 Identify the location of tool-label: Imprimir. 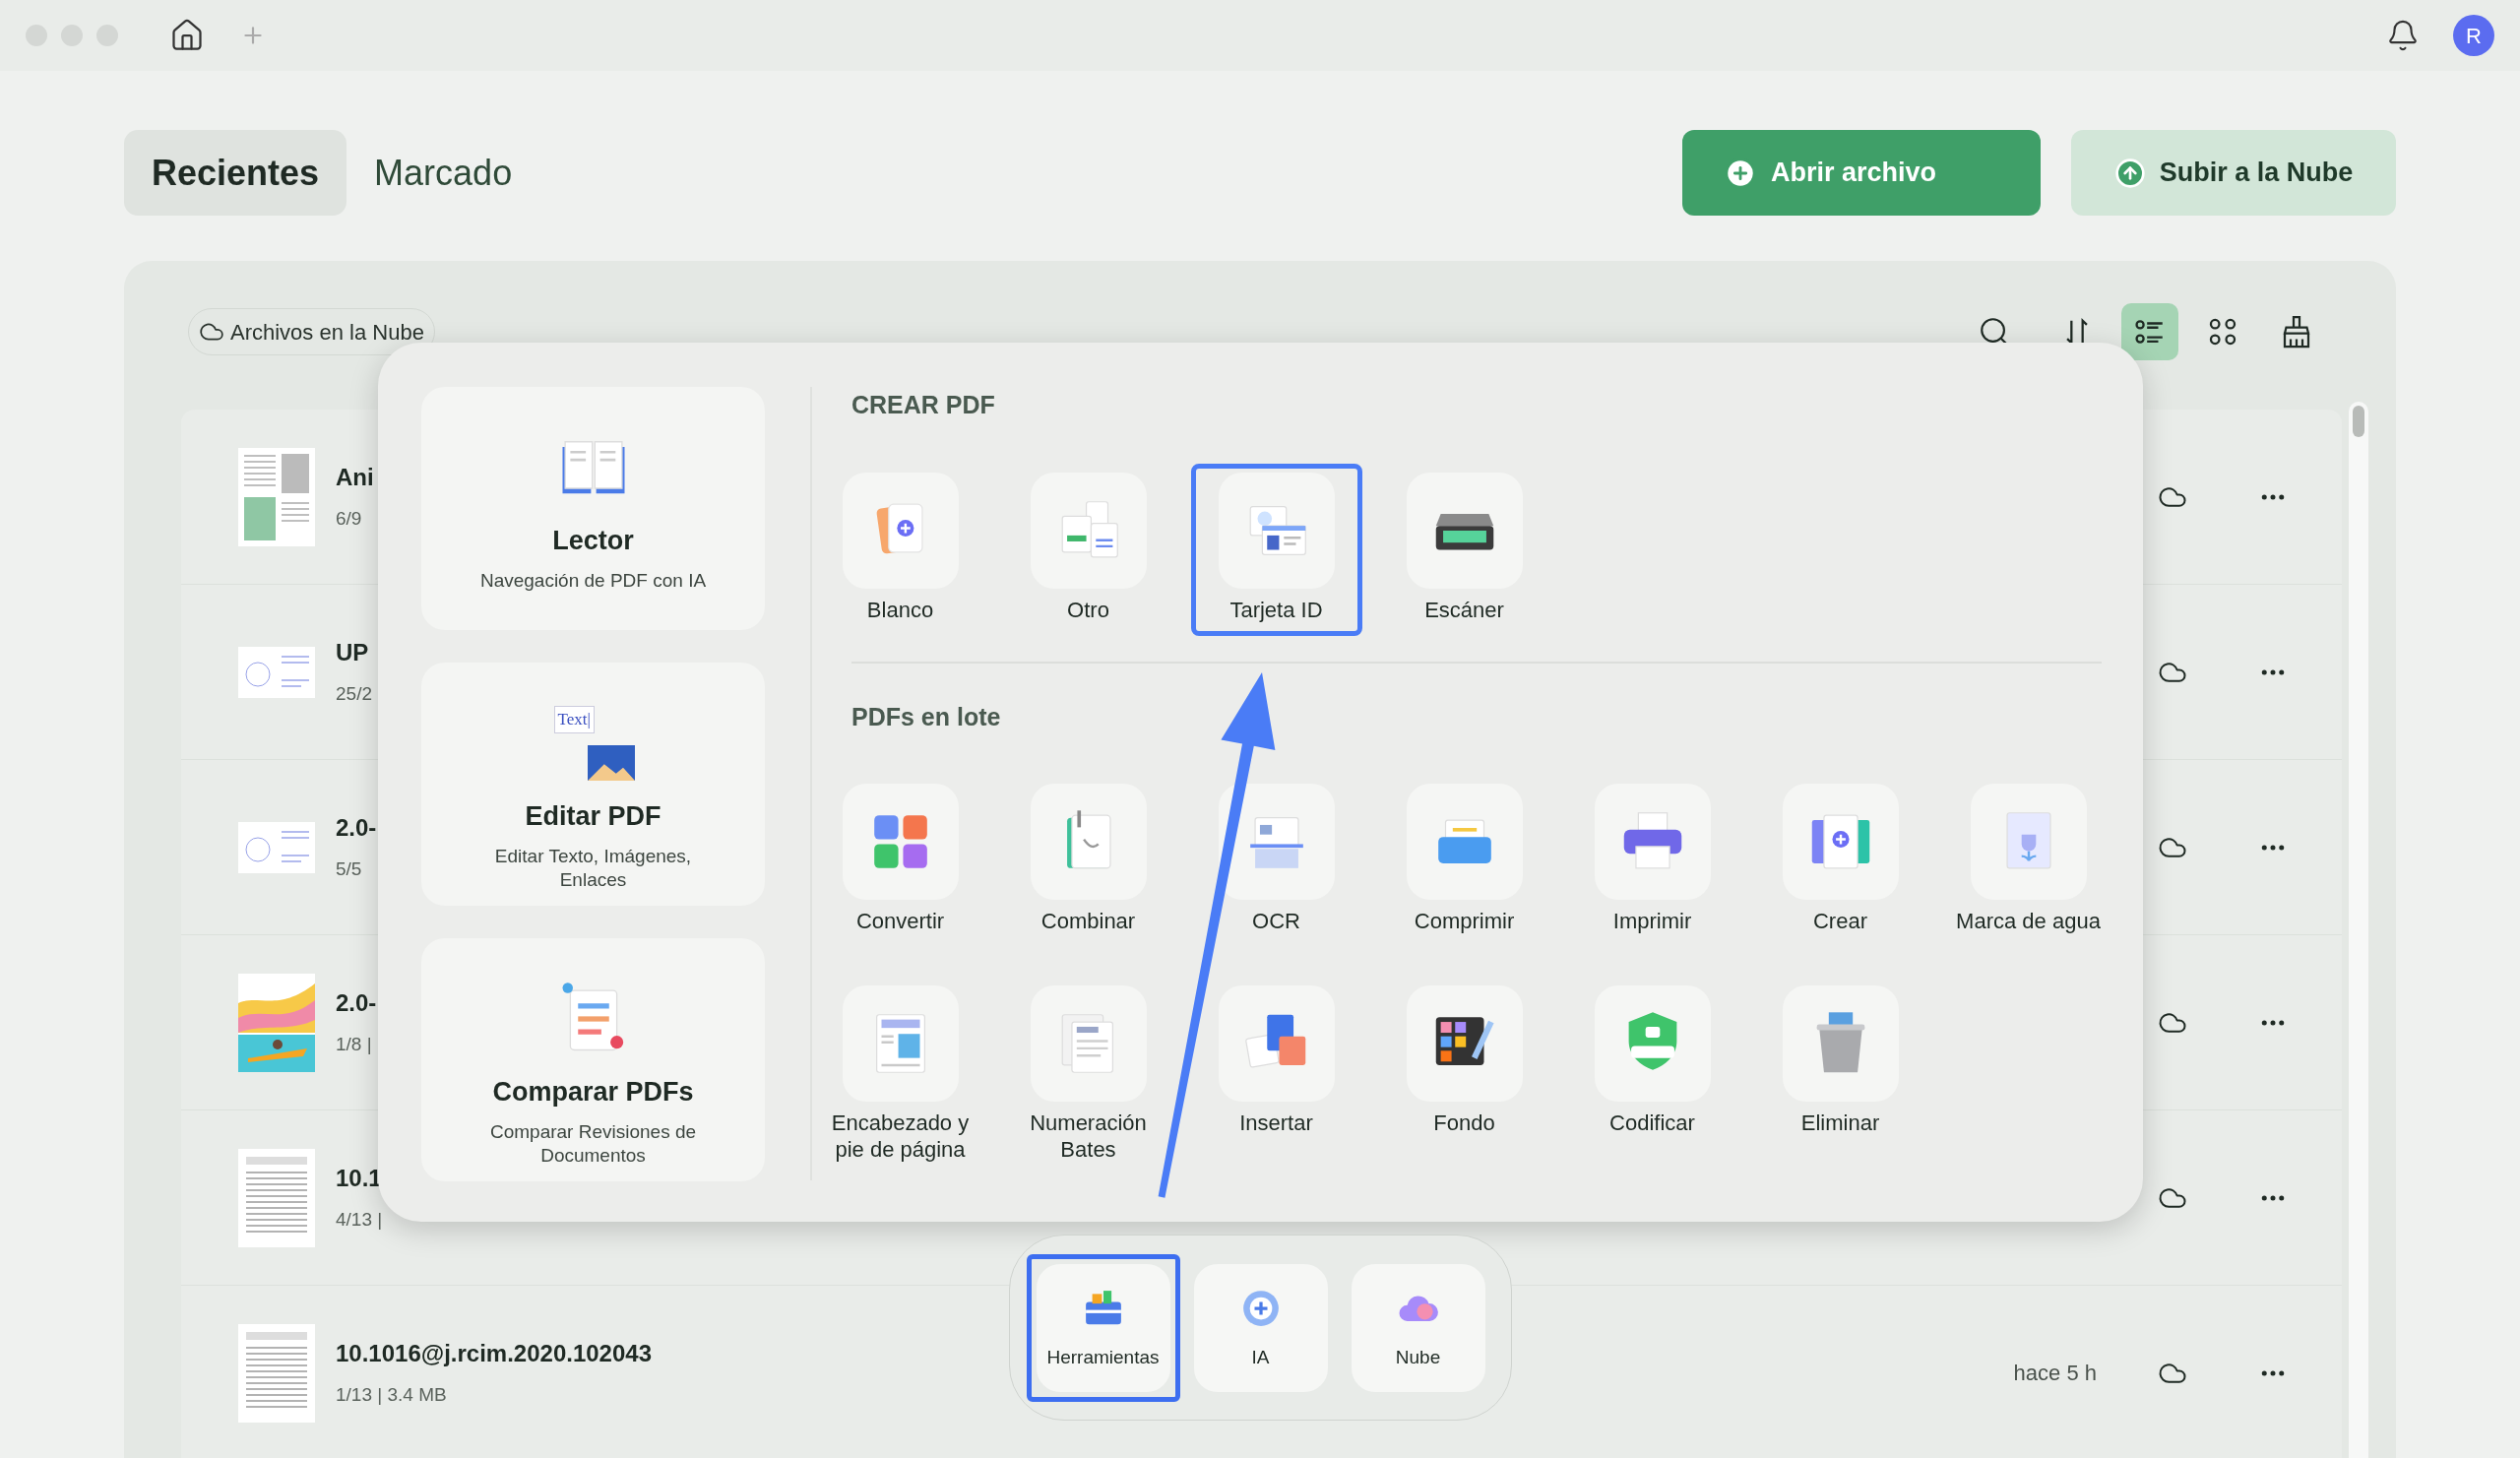
(1652, 921).